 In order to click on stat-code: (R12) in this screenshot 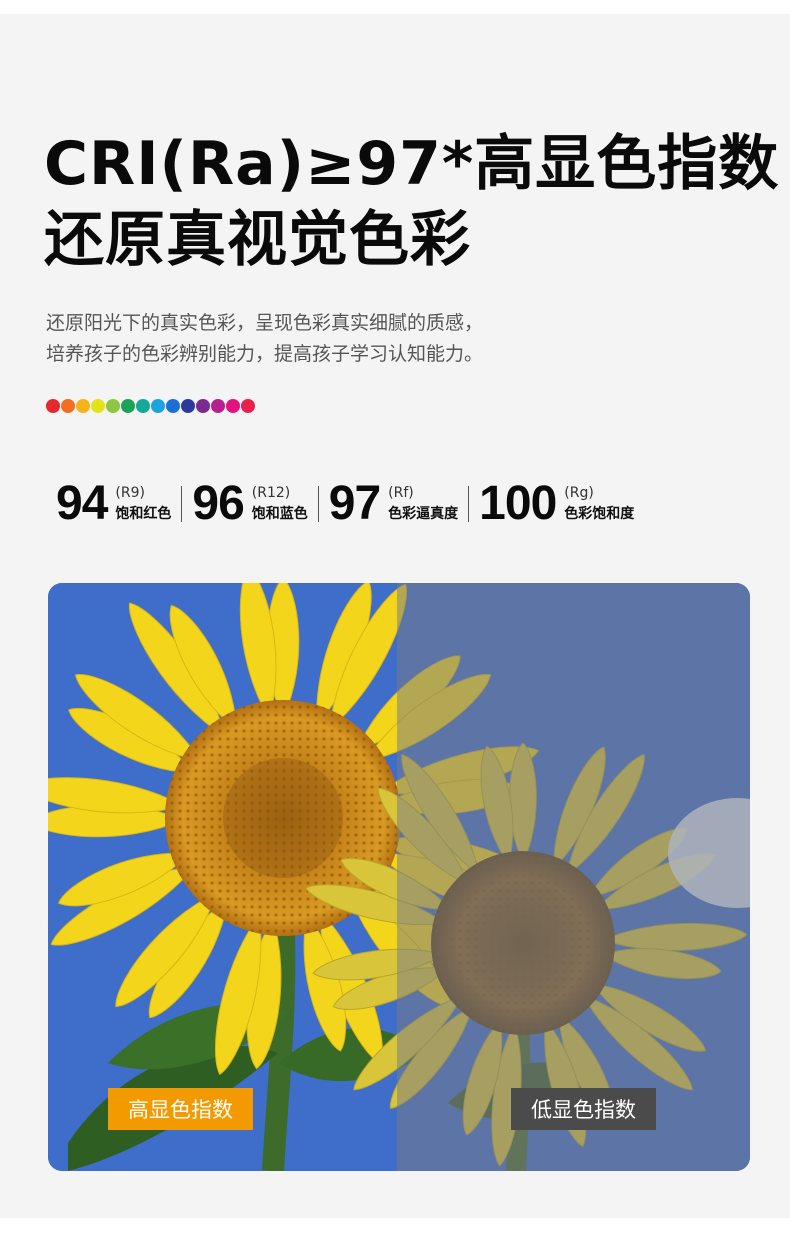, I will do `click(271, 493)`.